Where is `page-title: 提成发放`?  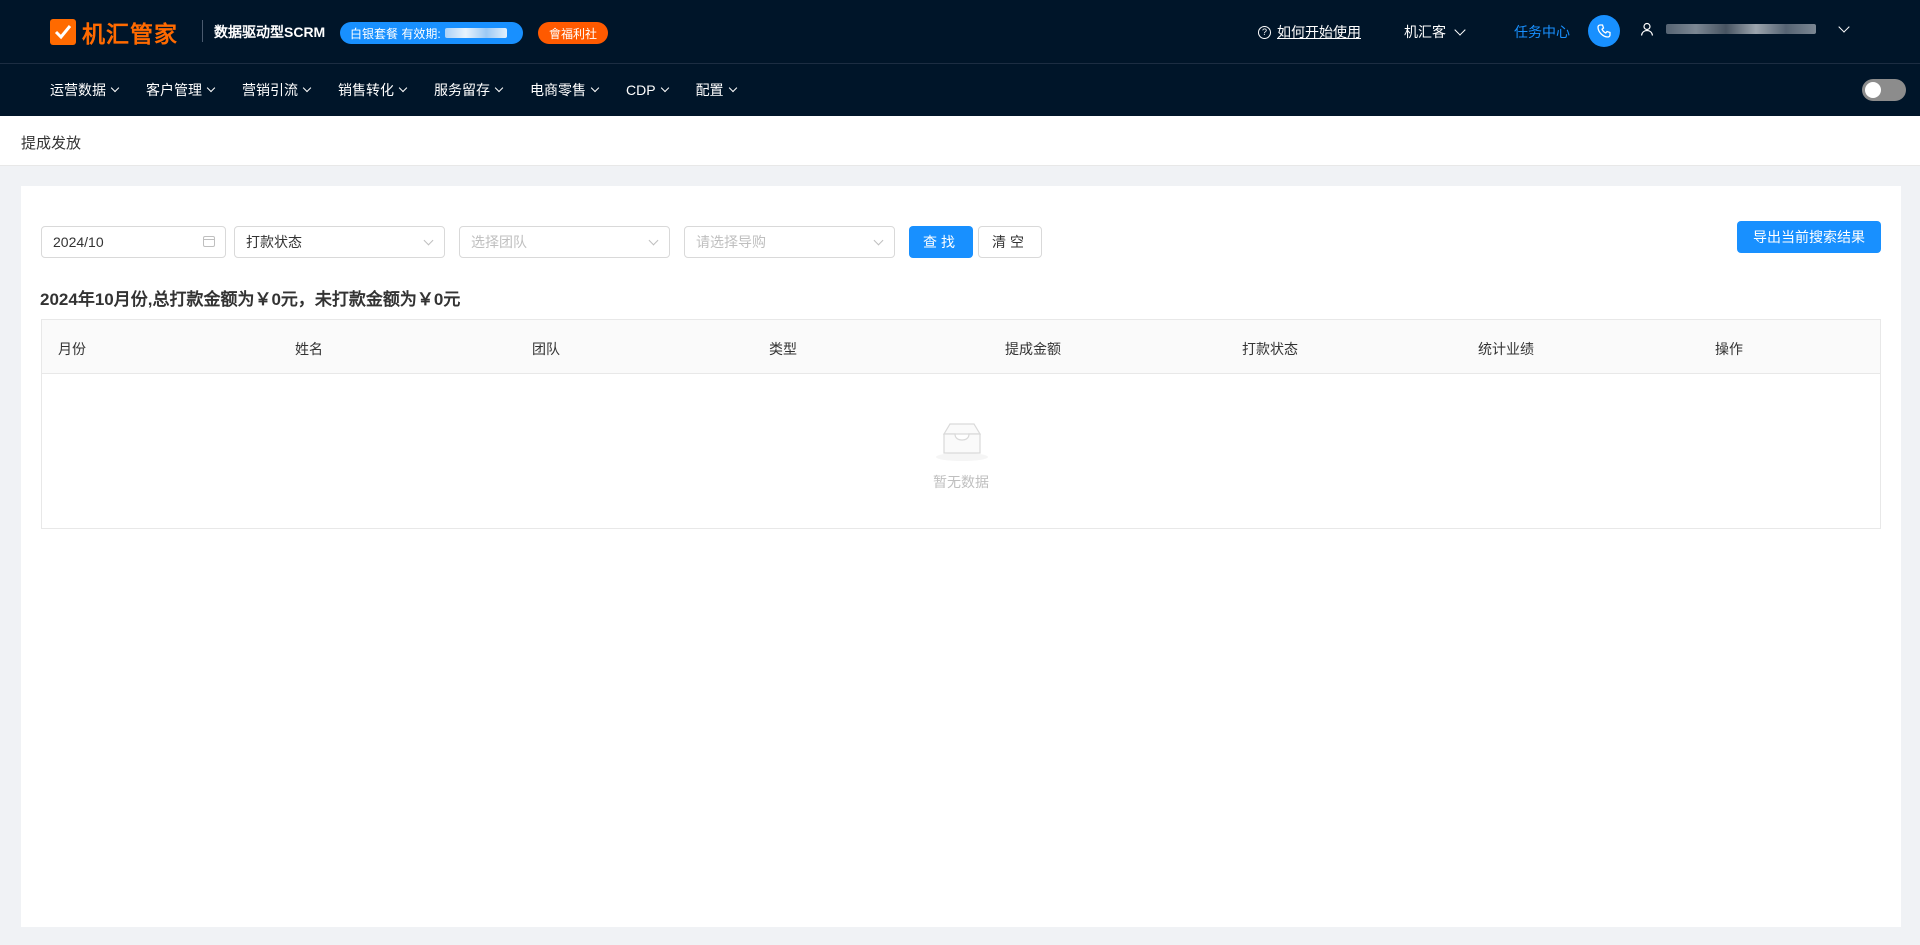 page-title: 提成发放 is located at coordinates (51, 143).